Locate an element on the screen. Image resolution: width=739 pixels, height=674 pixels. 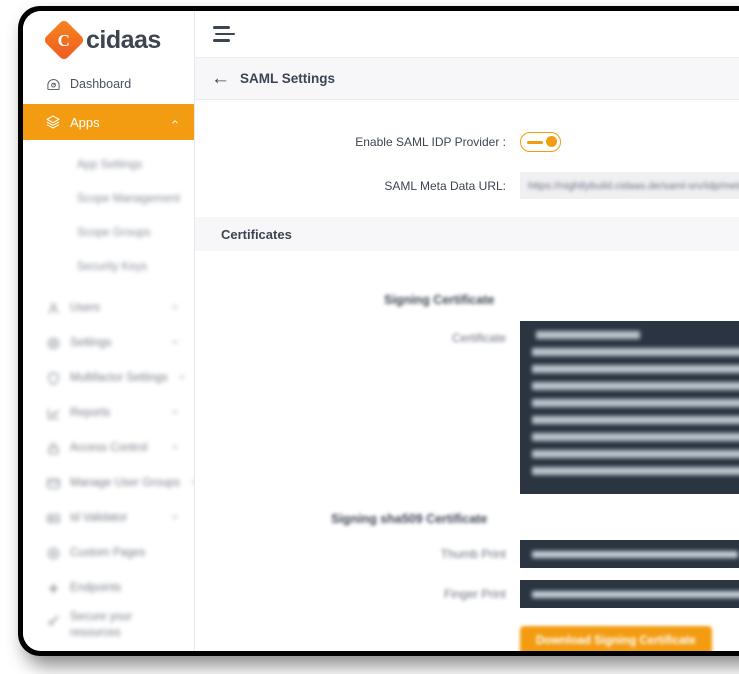
sidebar-item-label: Secure your resources is located at coordinates (101, 625).